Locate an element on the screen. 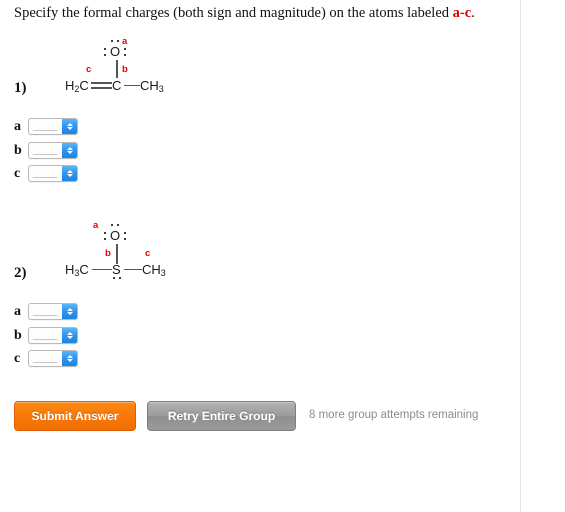 This screenshot has width=565, height=512. answer-row-1-b: b ______ is located at coordinates (46, 150).